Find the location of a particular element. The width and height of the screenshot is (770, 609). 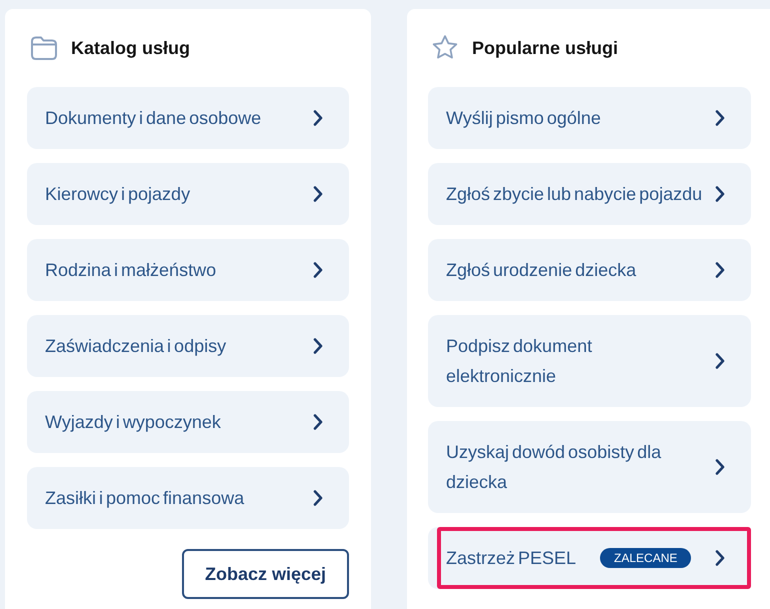

category-link: Wyjazdy i wypoczynek is located at coordinates (188, 422).